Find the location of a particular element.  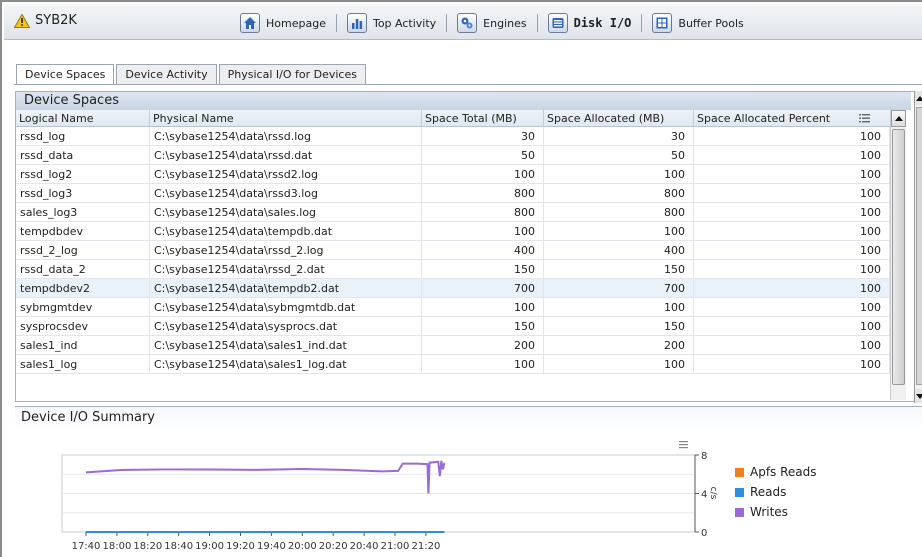

logical-name-cell: sysprocsdev is located at coordinates (83, 326).